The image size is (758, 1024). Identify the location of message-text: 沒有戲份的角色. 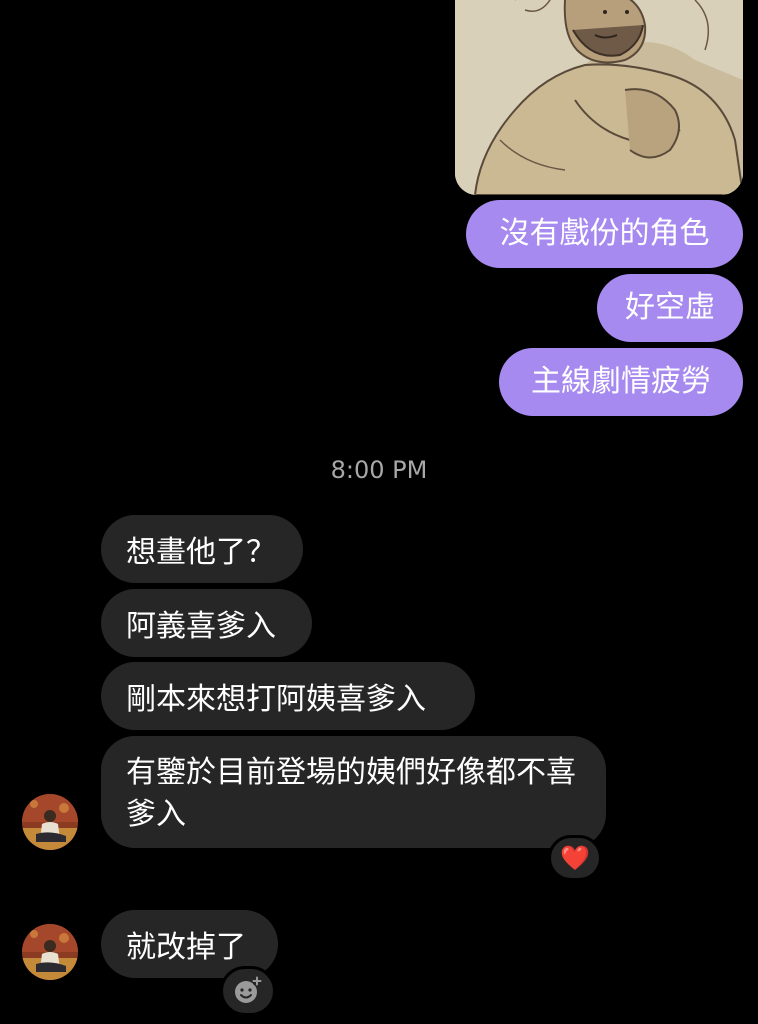
(604, 233).